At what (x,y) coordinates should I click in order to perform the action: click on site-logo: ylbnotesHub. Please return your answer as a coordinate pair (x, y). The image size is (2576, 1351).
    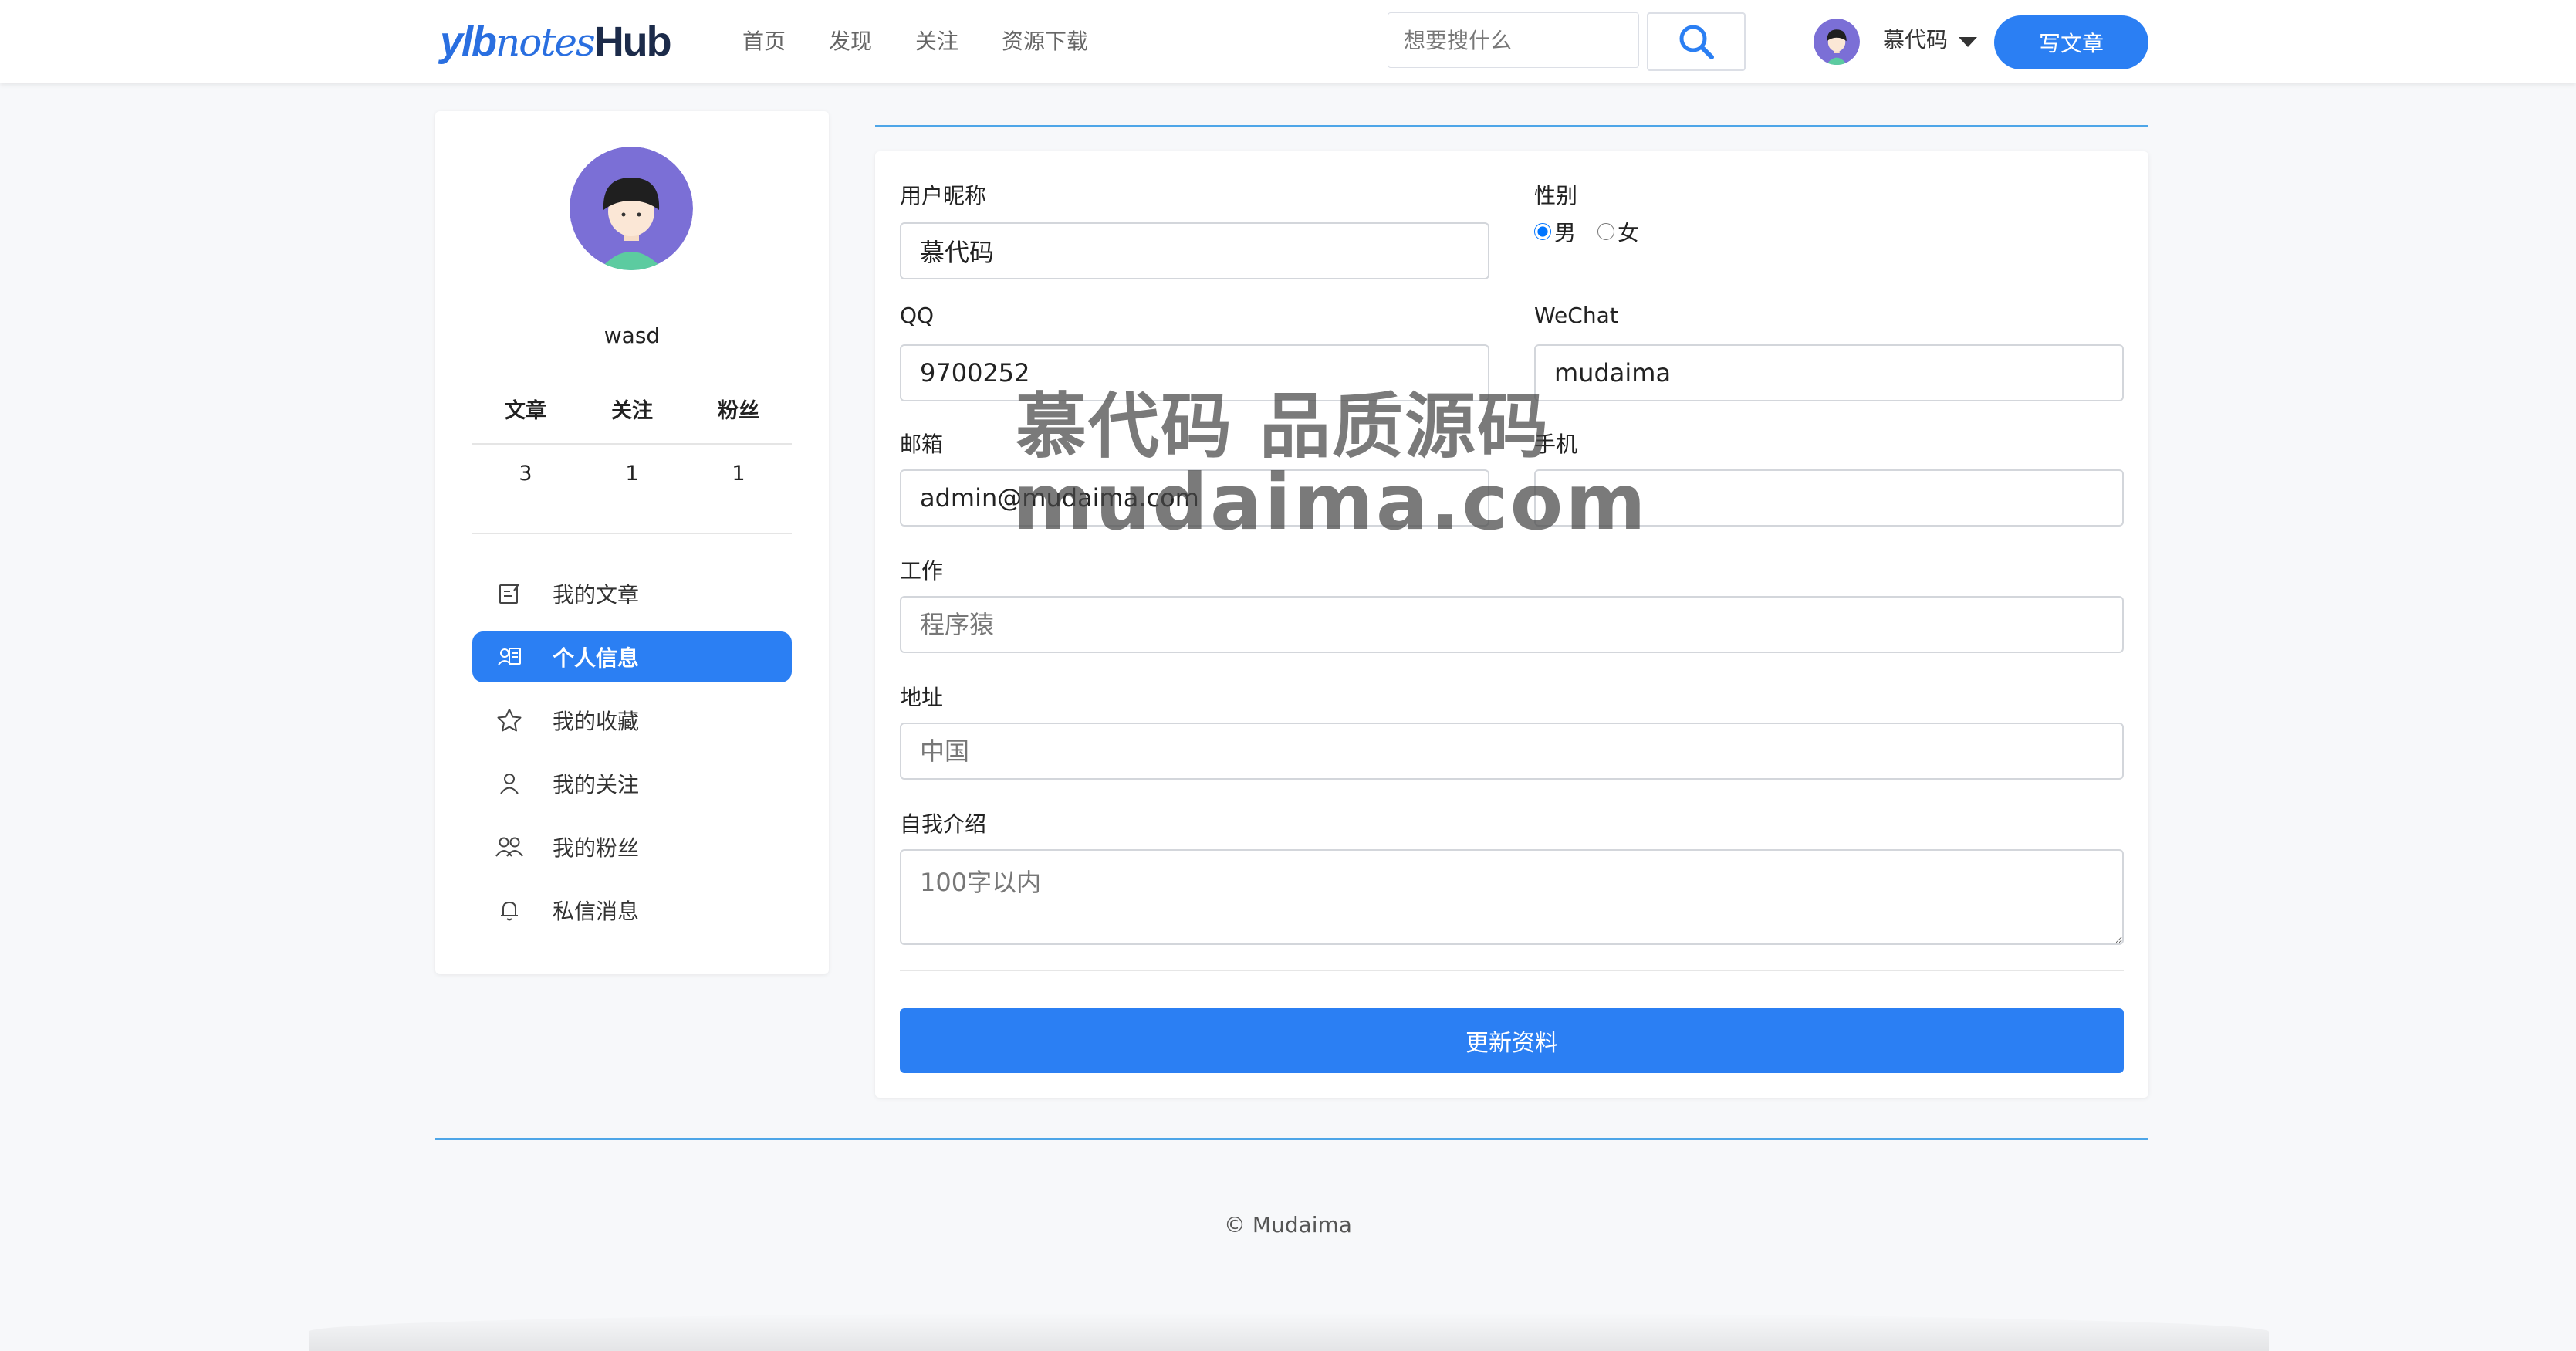
    Looking at the image, I should click on (556, 41).